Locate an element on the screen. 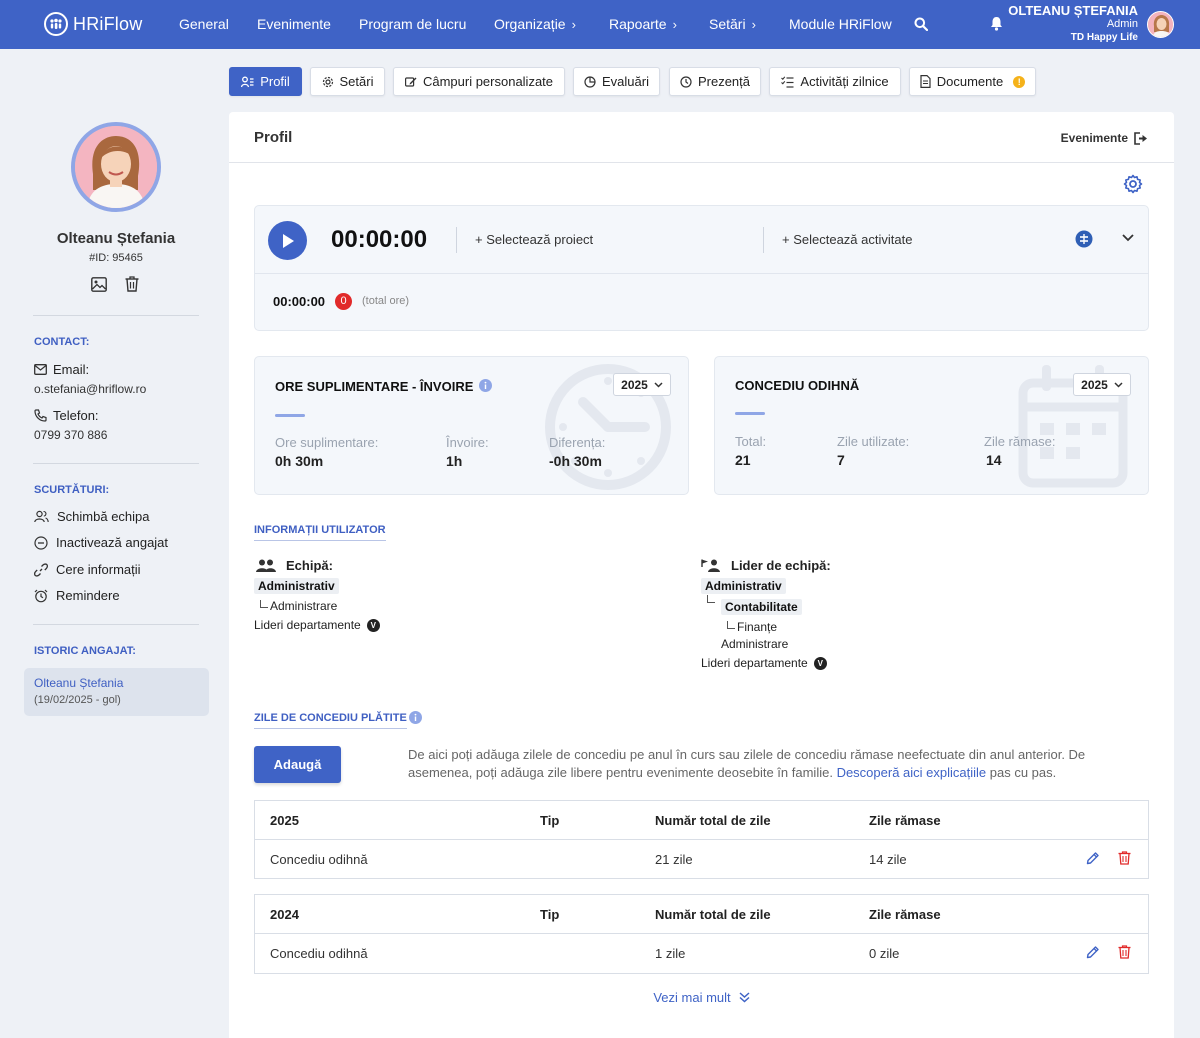 The width and height of the screenshot is (1200, 1038). team-leaders: Lideri departamente V is located at coordinates (317, 625).